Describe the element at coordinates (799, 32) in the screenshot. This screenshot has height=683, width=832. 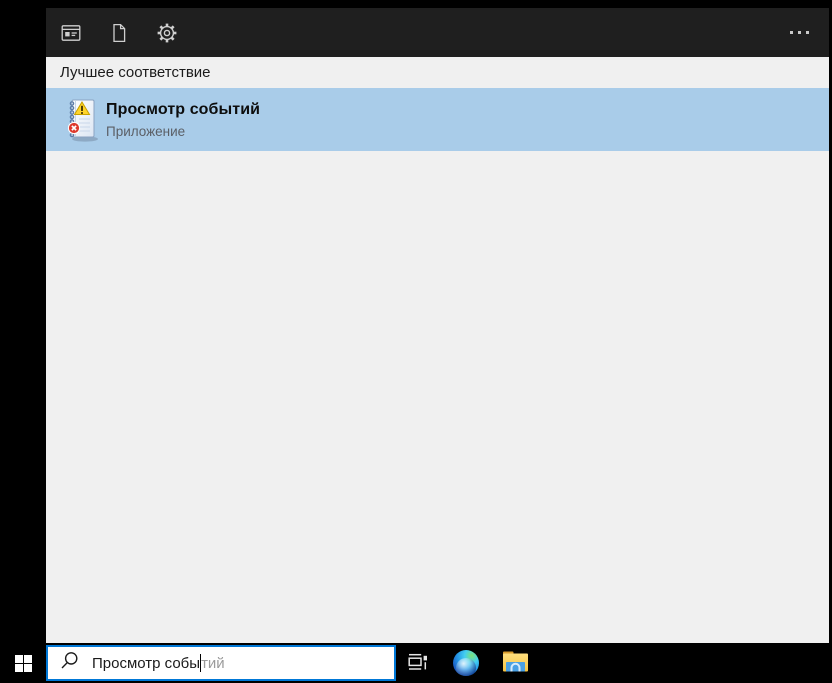
I see `more-options-button` at that location.